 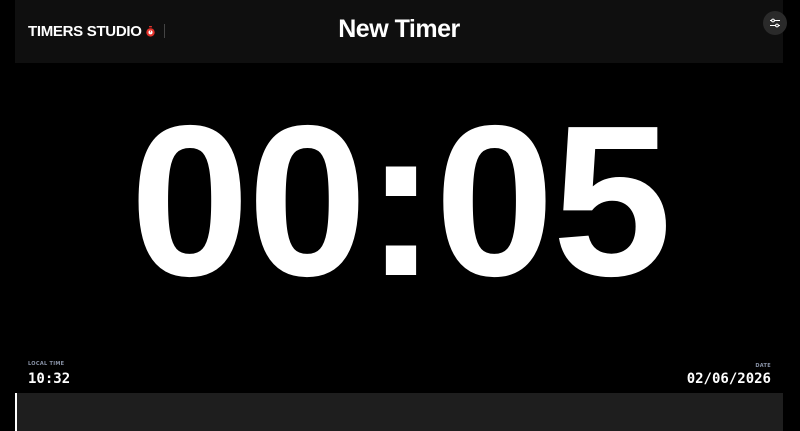 I want to click on local-time-label: LOCAL TIME, so click(x=46, y=364).